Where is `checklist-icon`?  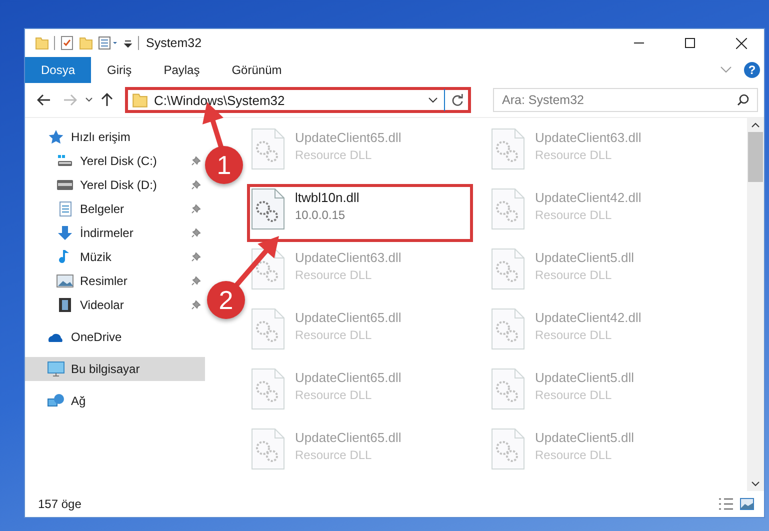 checklist-icon is located at coordinates (67, 43).